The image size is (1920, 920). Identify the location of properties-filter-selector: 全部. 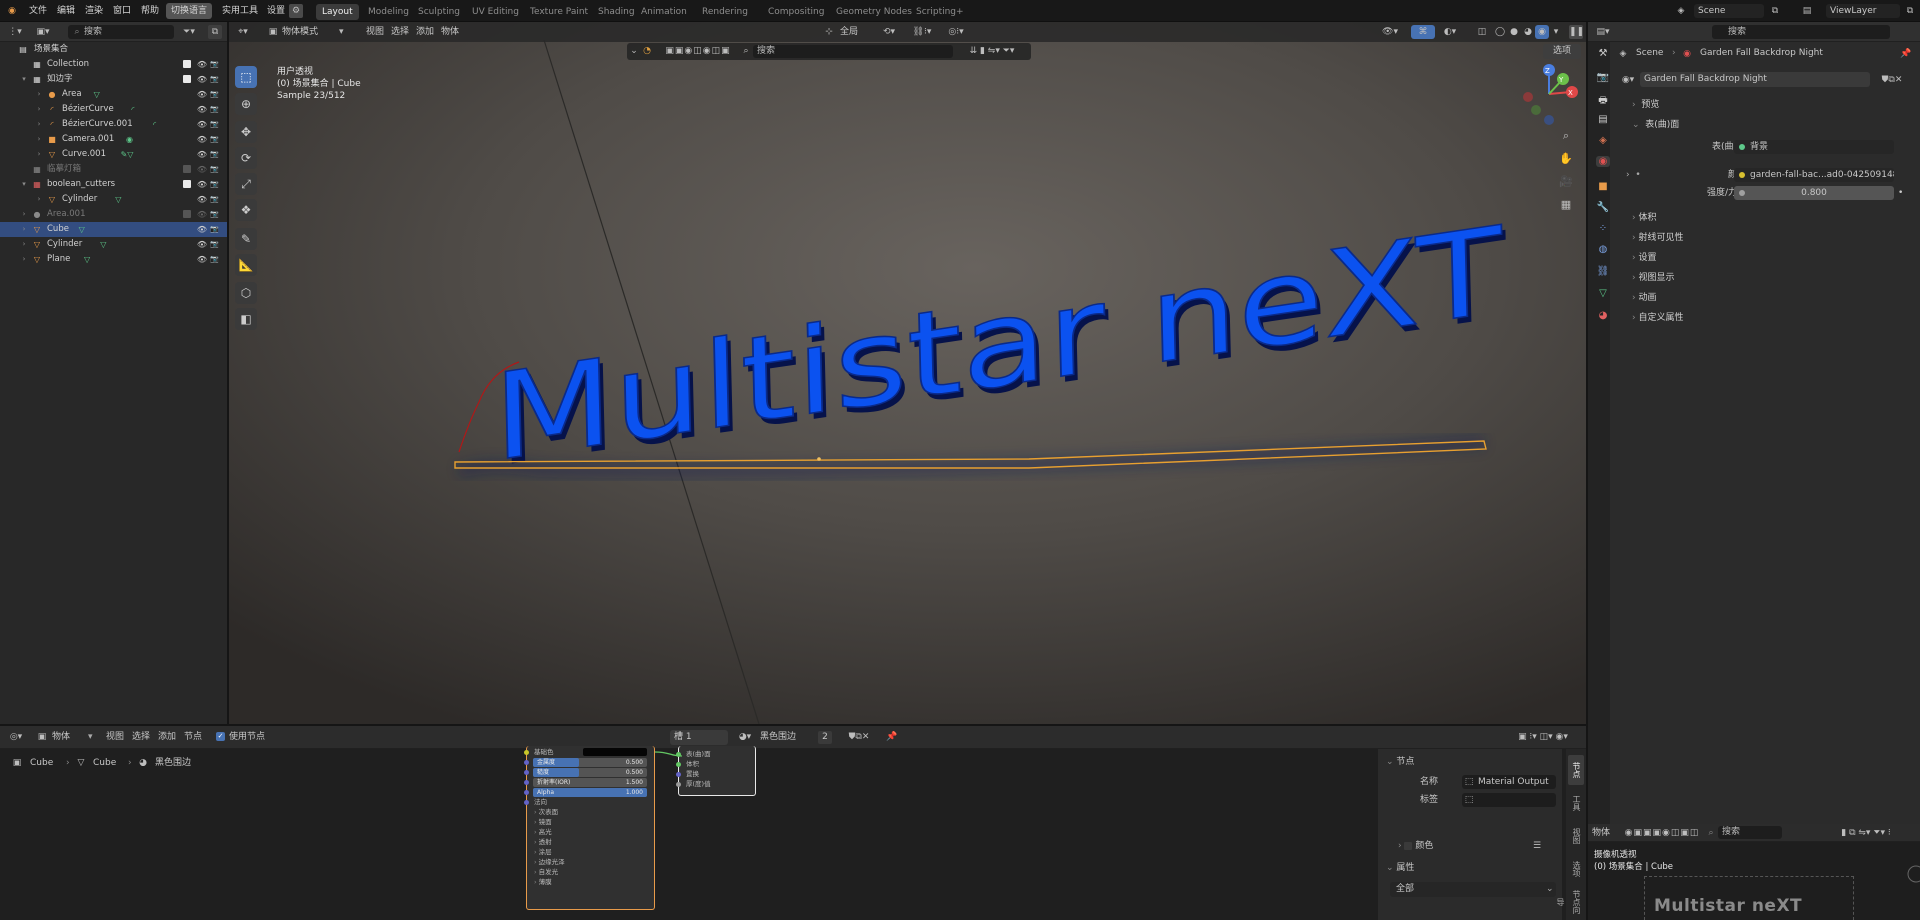
(1473, 889).